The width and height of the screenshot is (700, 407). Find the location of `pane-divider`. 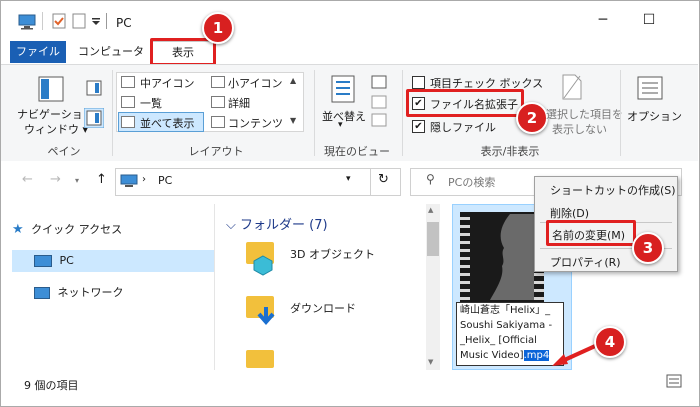

pane-divider is located at coordinates (214, 287).